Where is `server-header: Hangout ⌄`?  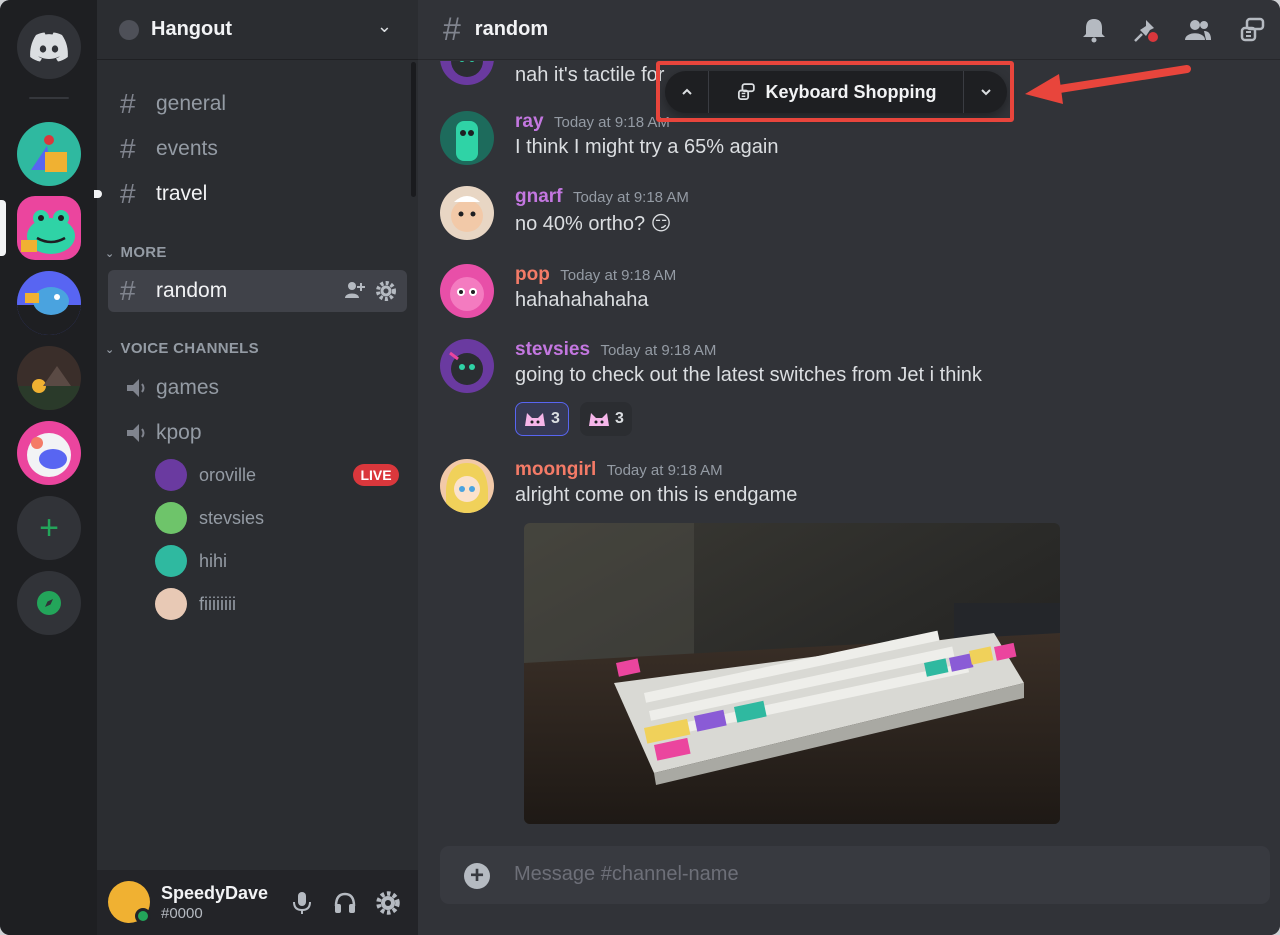
server-header: Hangout ⌄ is located at coordinates (257, 30).